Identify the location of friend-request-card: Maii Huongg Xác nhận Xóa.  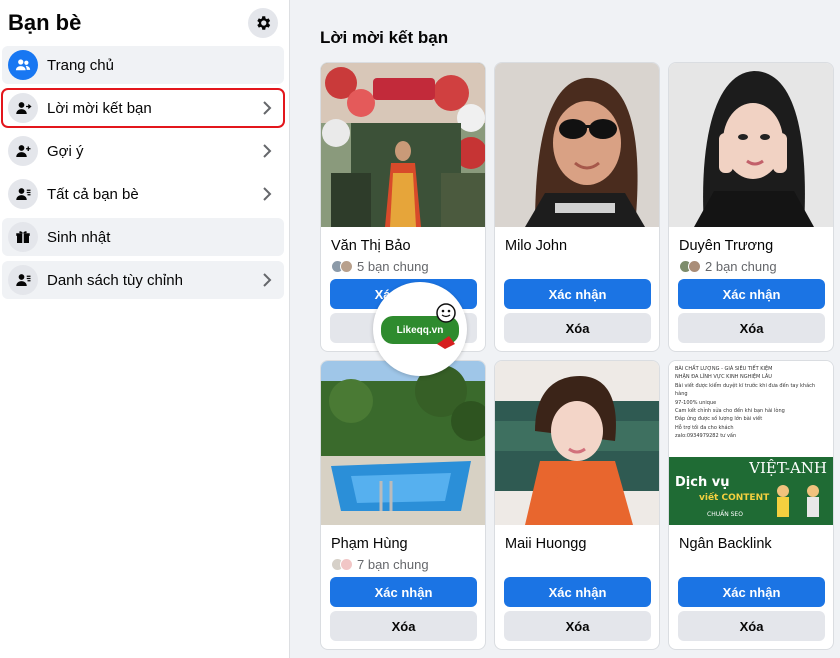
(577, 505).